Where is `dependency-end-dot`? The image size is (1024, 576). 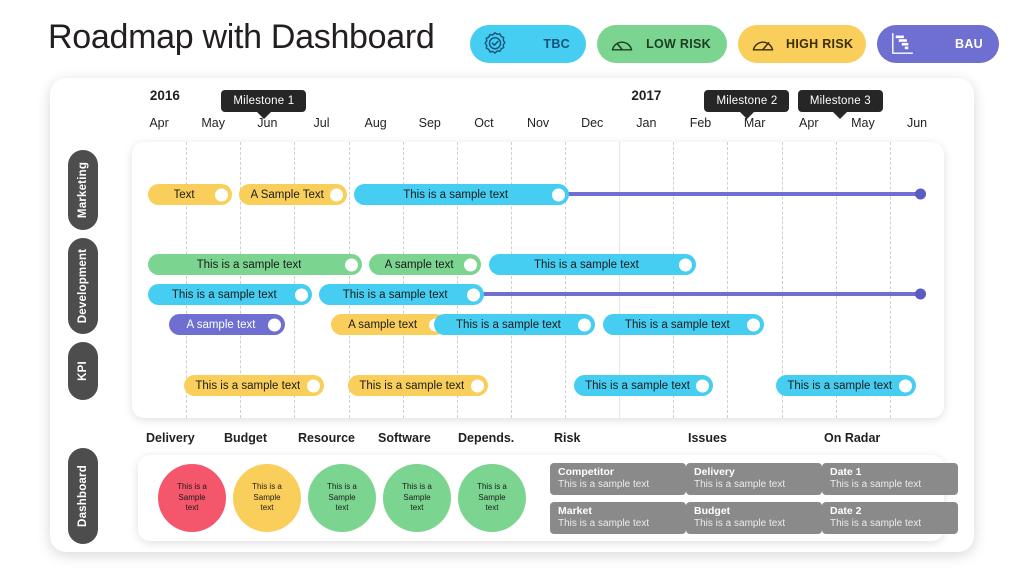
dependency-end-dot is located at coordinates (921, 294).